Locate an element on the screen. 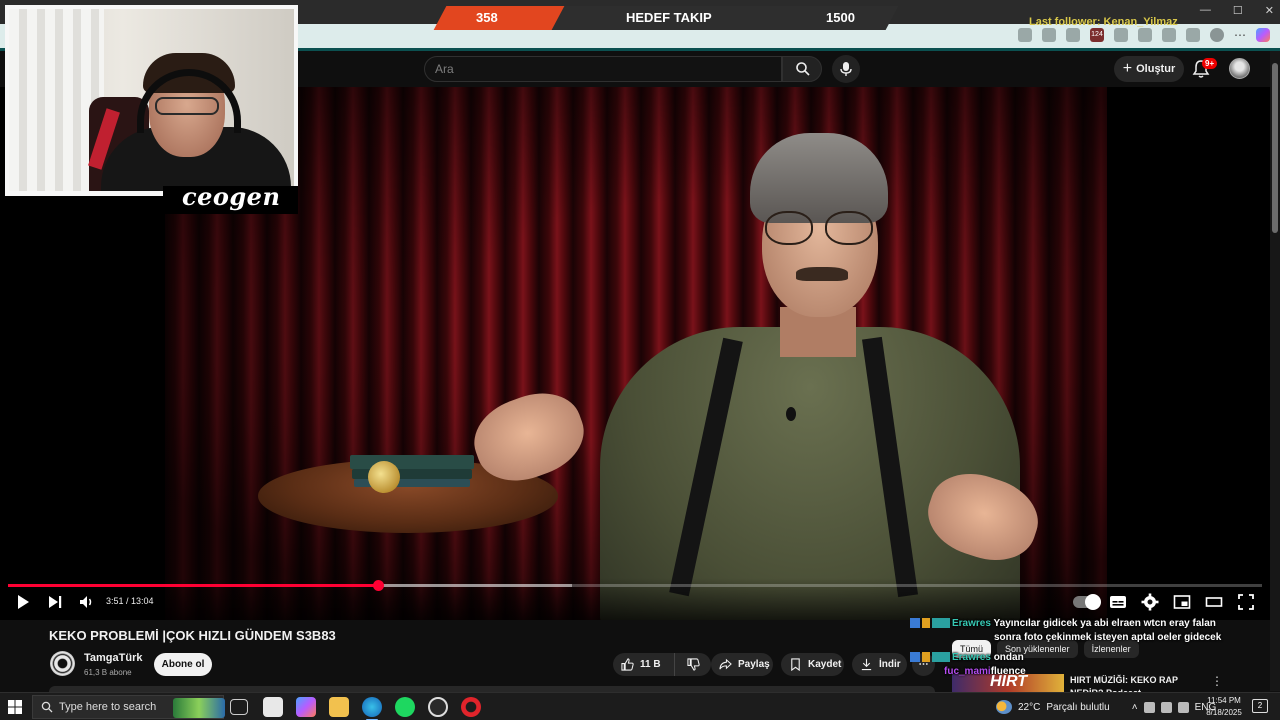 This screenshot has height=720, width=1280. create-button: + Oluştur is located at coordinates (1149, 69).